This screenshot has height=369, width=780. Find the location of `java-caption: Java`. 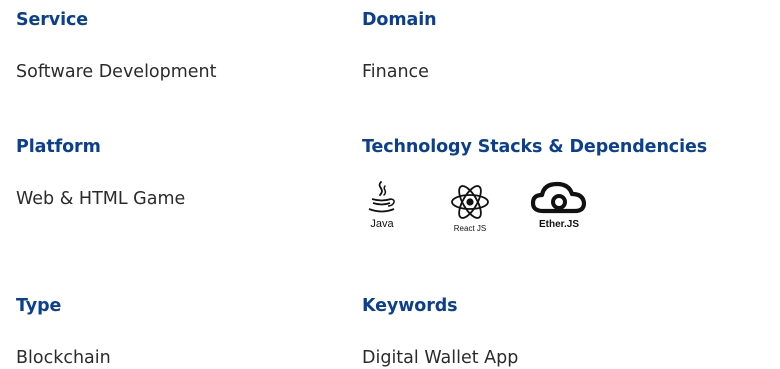

java-caption: Java is located at coordinates (382, 224).